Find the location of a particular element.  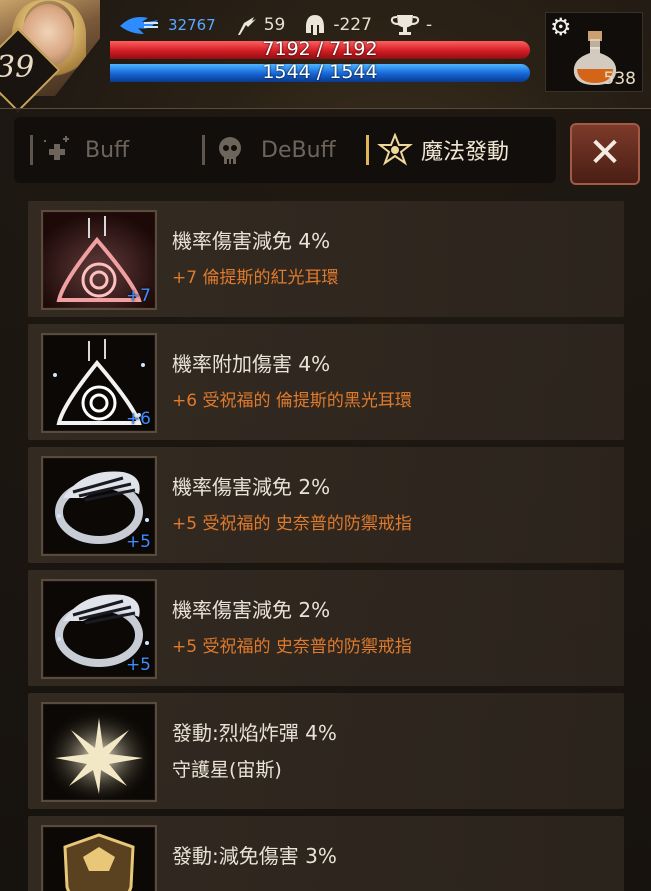

helmet-icon is located at coordinates (315, 25).